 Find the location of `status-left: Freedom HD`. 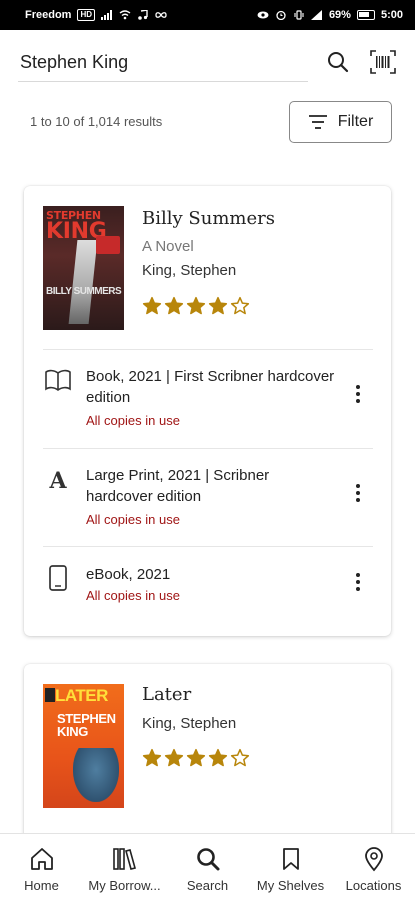

status-left: Freedom HD is located at coordinates (96, 15).